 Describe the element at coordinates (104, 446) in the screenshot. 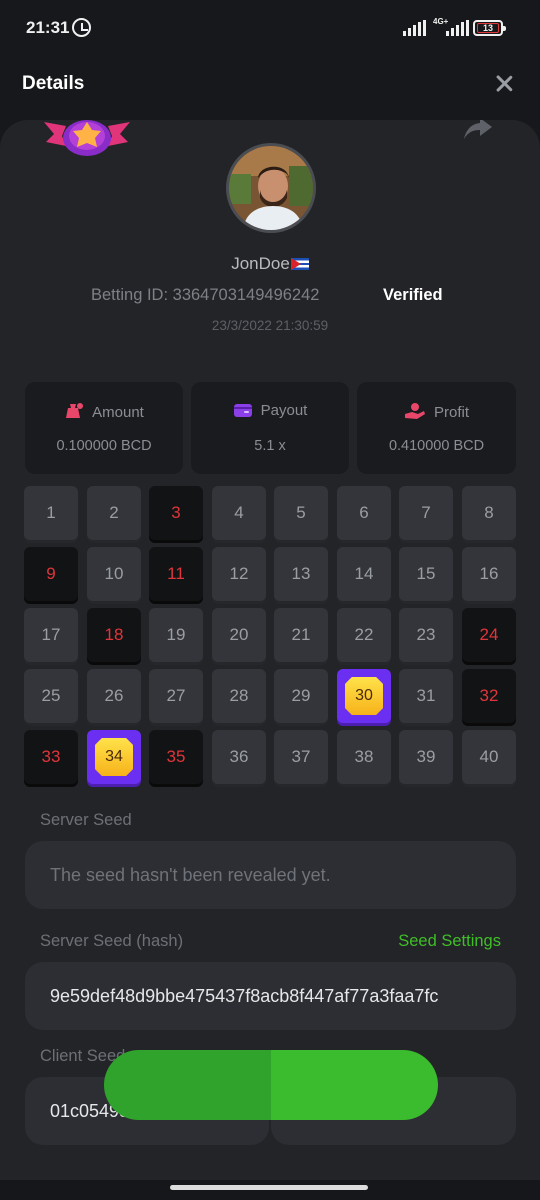

I see `stat-amount-value: 0.100000 BCD` at that location.